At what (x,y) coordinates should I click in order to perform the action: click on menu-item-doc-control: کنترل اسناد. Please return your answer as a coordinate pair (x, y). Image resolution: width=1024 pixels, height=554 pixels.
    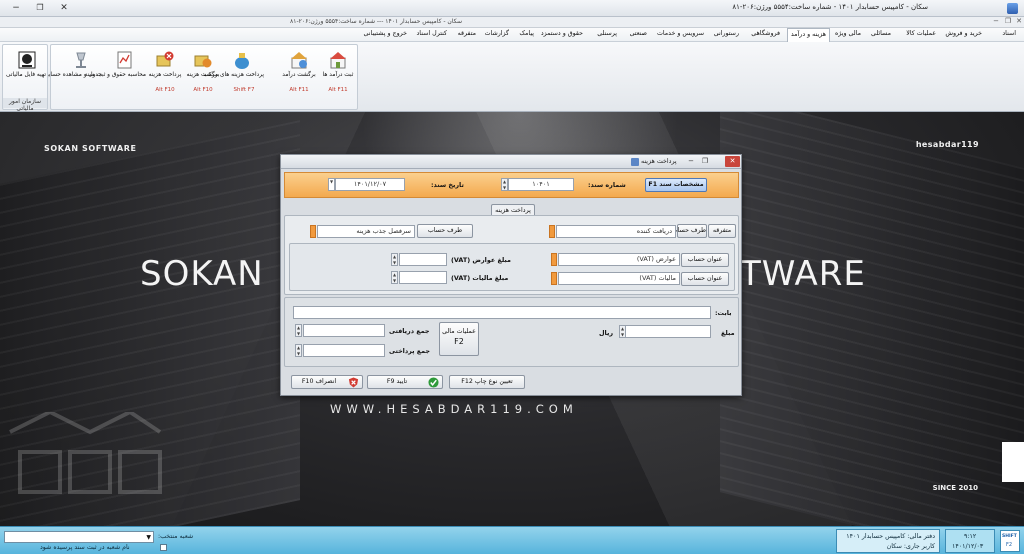
    Looking at the image, I should click on (432, 33).